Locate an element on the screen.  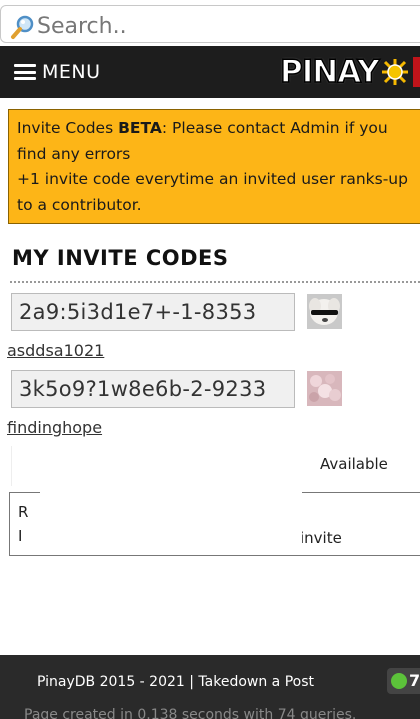
invite-form-panel: R I invite is located at coordinates (214, 516).